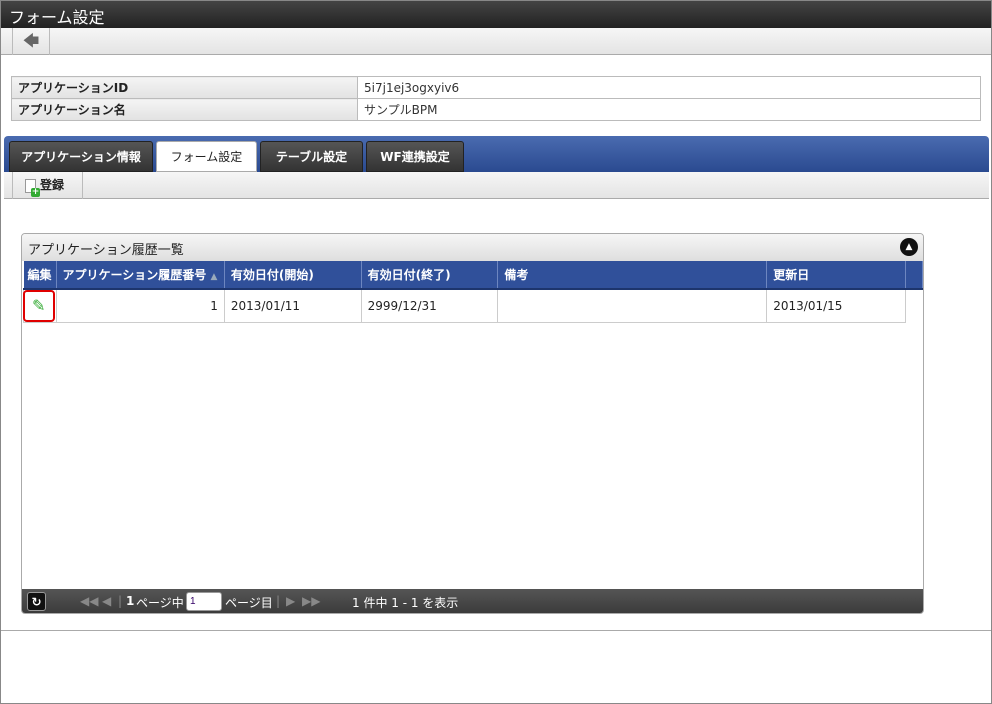 The width and height of the screenshot is (992, 704). I want to click on app-id-value: 5i7j1ej3ogxyiv6, so click(669, 87).